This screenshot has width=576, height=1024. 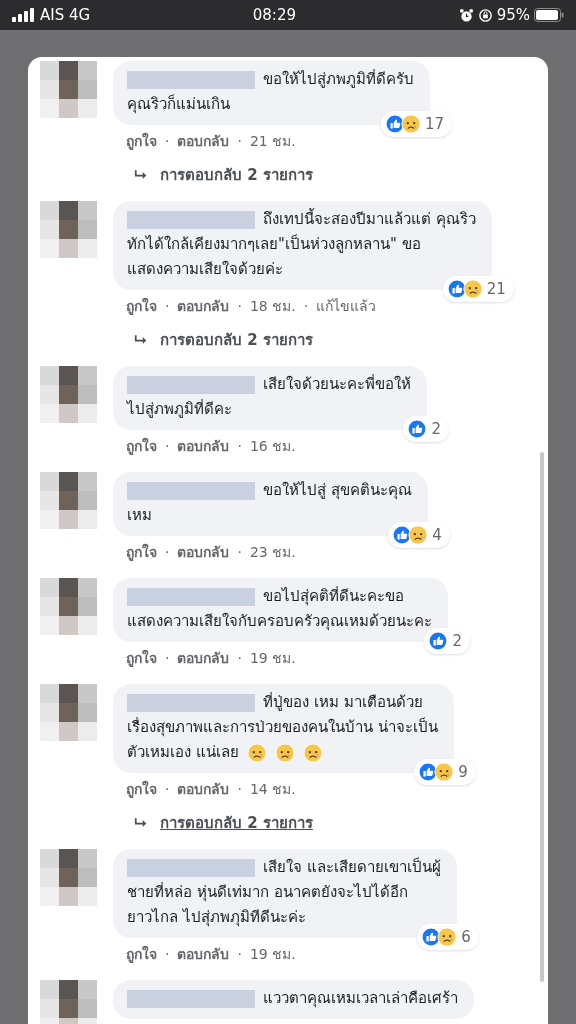 What do you see at coordinates (338, 79) in the screenshot?
I see `comment-text-line: ขอให้ไปสู่ภพภูมิที่ดีครับ` at bounding box center [338, 79].